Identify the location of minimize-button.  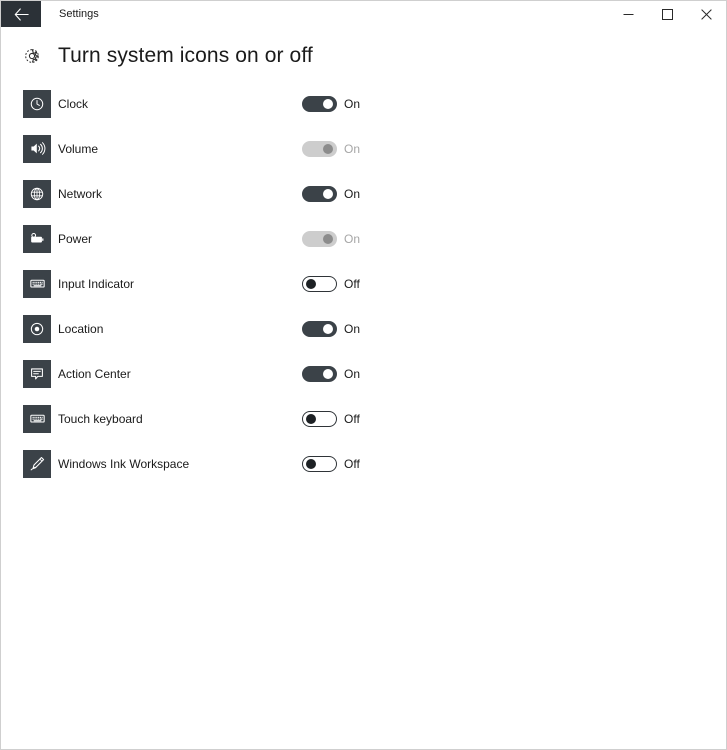
(628, 14).